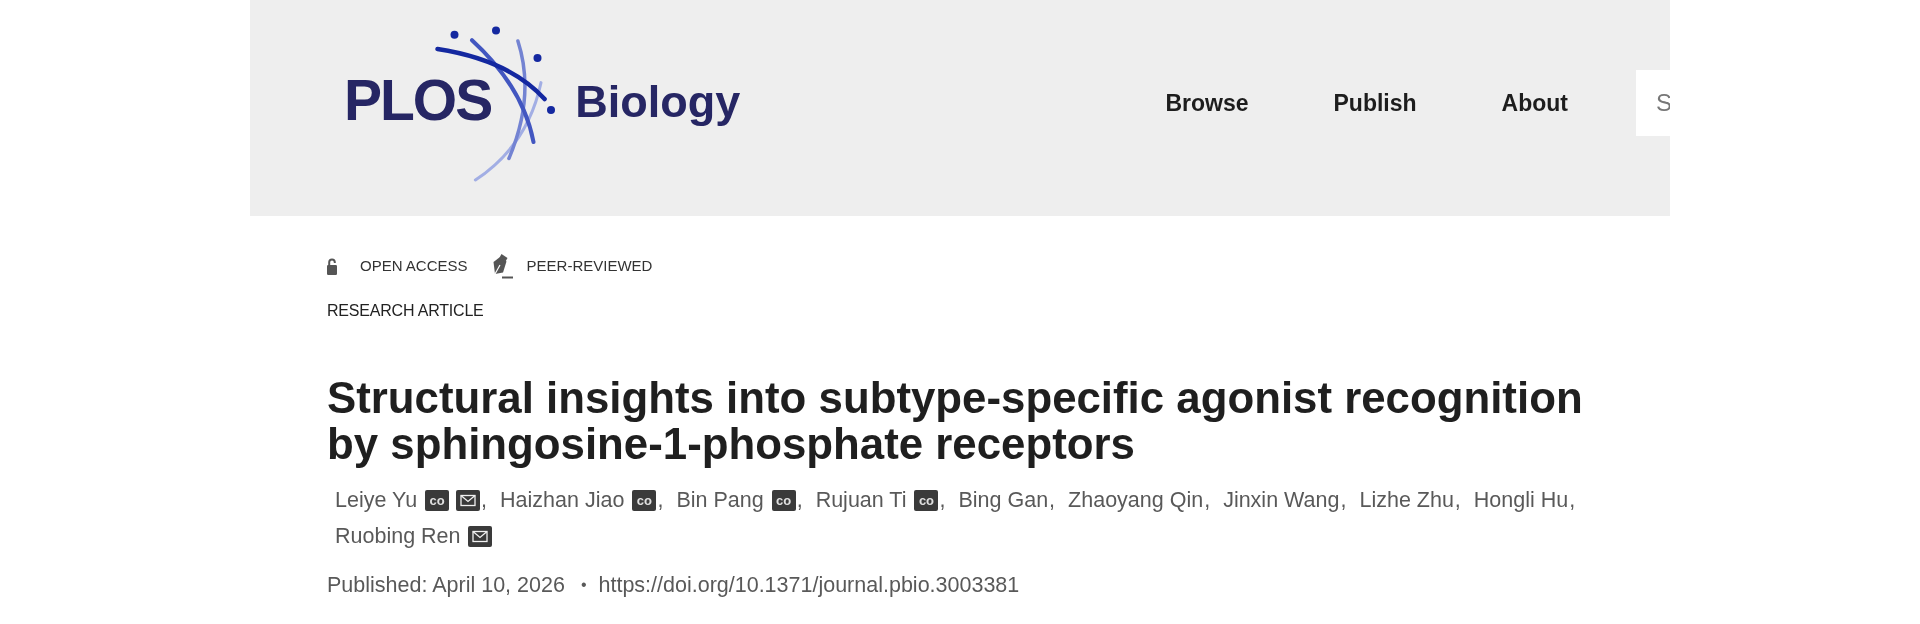 This screenshot has width=1920, height=624. What do you see at coordinates (405, 311) in the screenshot?
I see `article-type-label: RESEARCH ARTICLE` at bounding box center [405, 311].